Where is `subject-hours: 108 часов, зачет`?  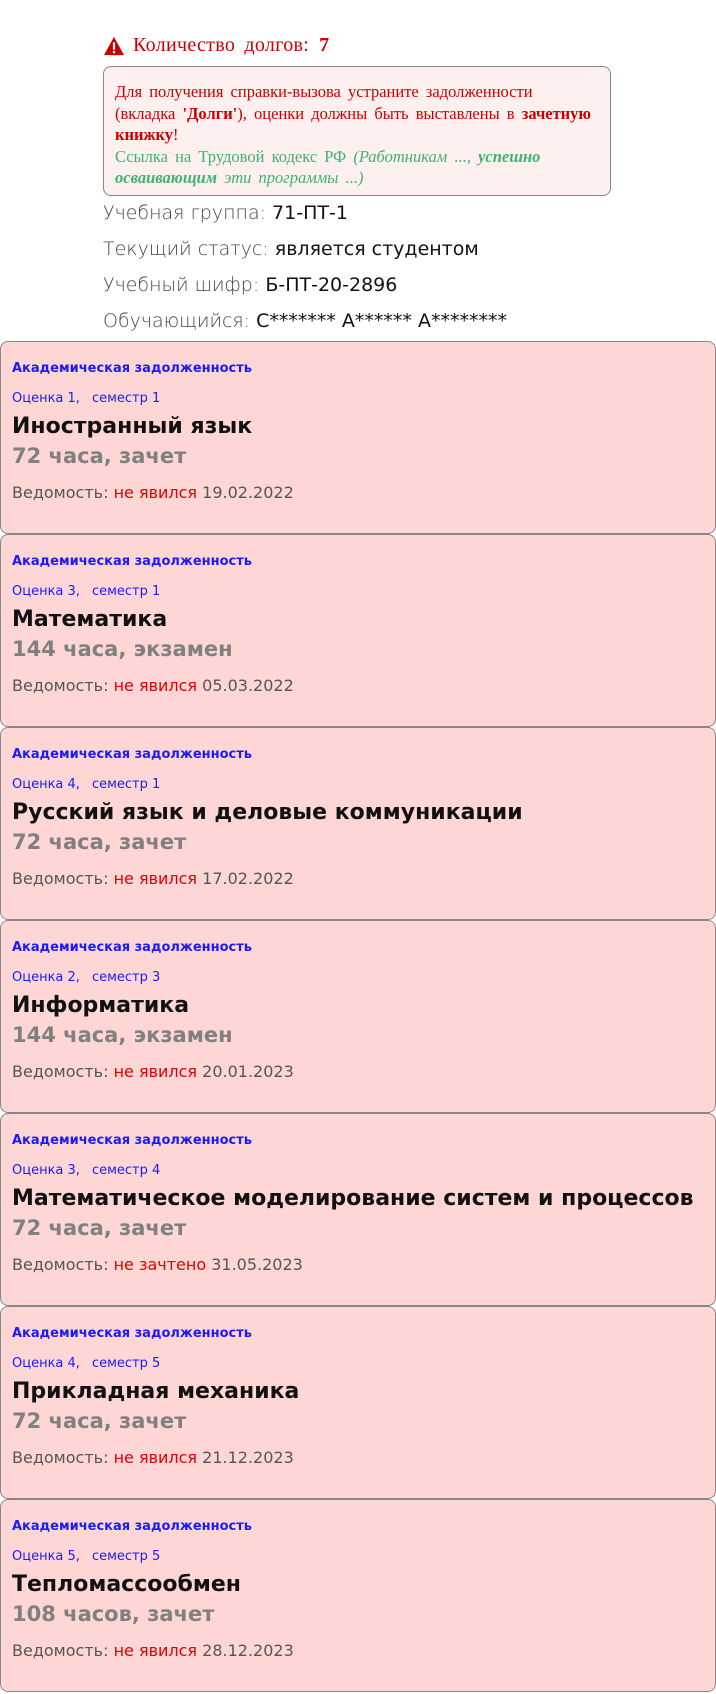
subject-hours: 108 часов, зачет is located at coordinates (113, 1614).